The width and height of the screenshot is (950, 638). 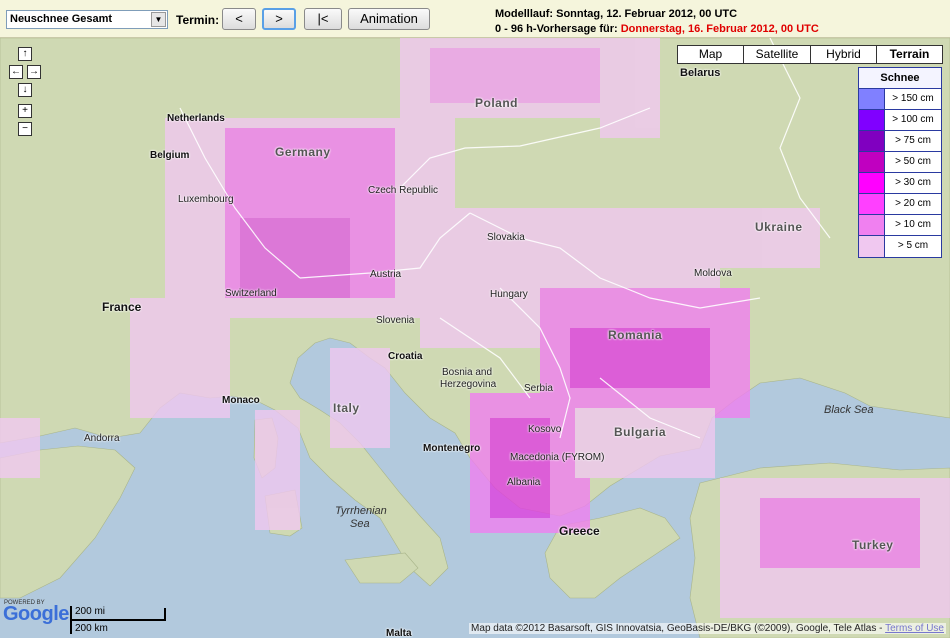 I want to click on maptype-map-button: Map, so click(x=710, y=54).